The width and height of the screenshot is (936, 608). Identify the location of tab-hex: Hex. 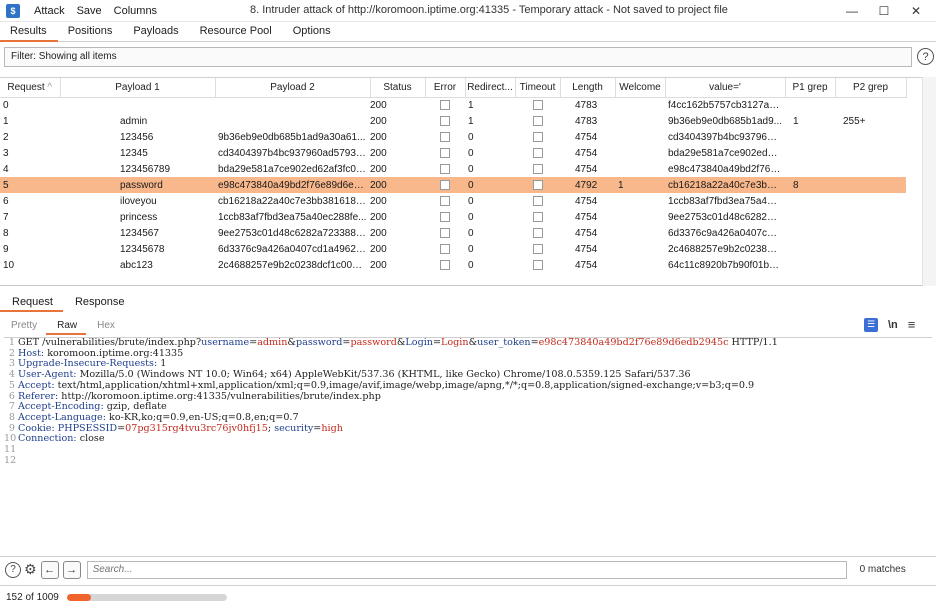
(105, 327).